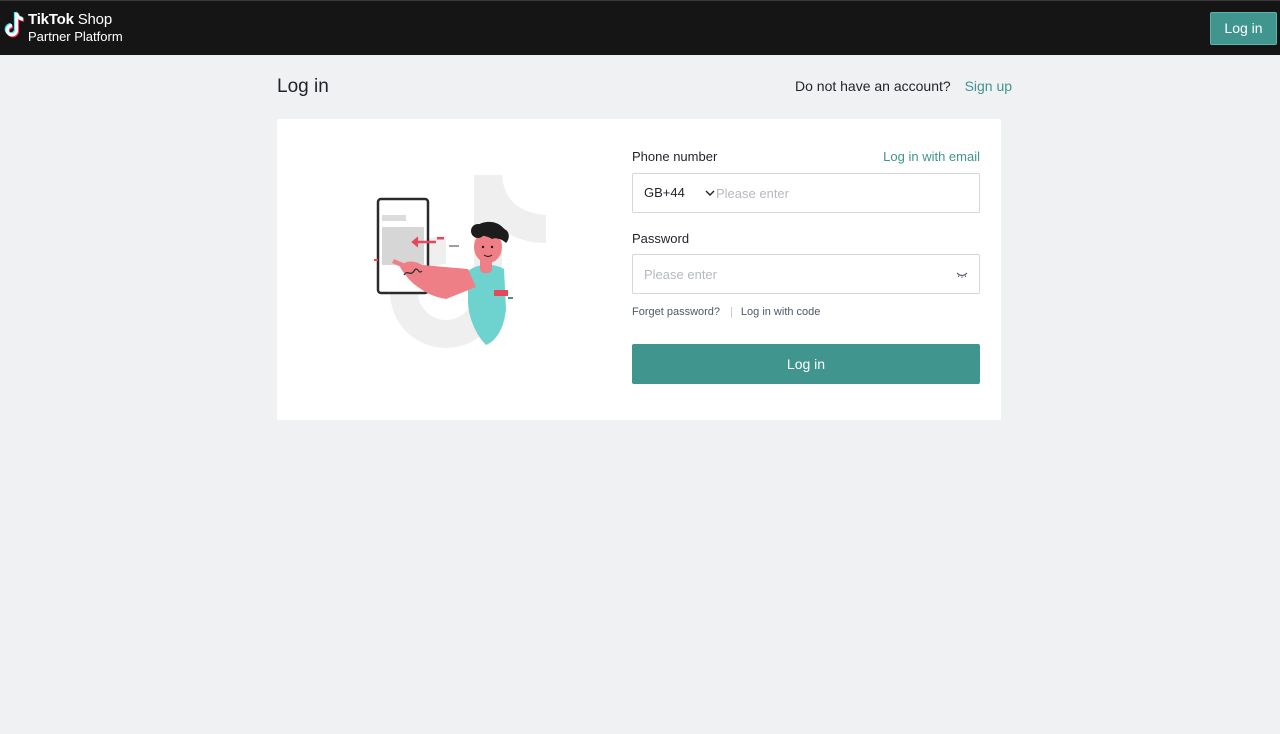 This screenshot has width=1280, height=734. Describe the element at coordinates (94, 19) in the screenshot. I see `brand-shop-text: Shop` at that location.